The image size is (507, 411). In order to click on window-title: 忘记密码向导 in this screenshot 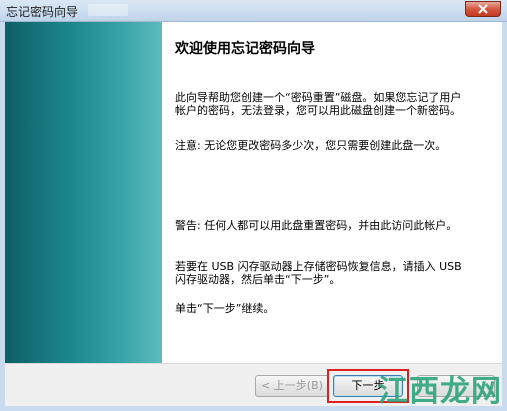, I will do `click(42, 12)`.